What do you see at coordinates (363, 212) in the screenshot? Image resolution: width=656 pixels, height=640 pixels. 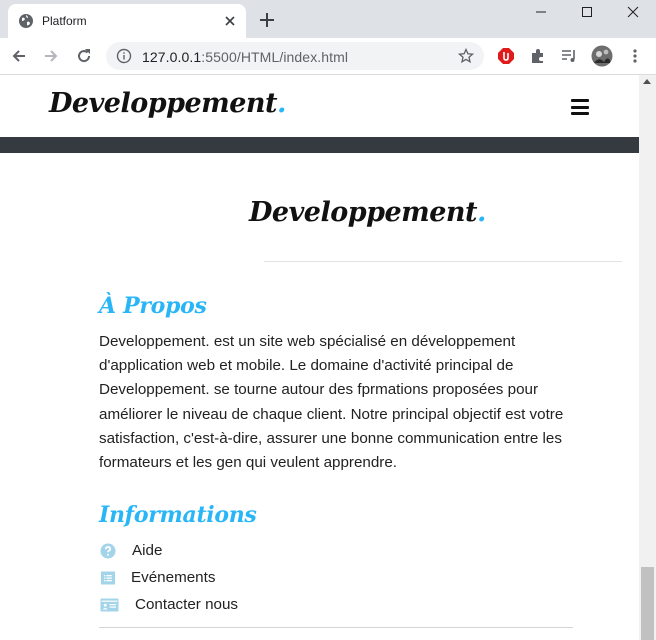 I see `footer-brand-name: Developpement` at bounding box center [363, 212].